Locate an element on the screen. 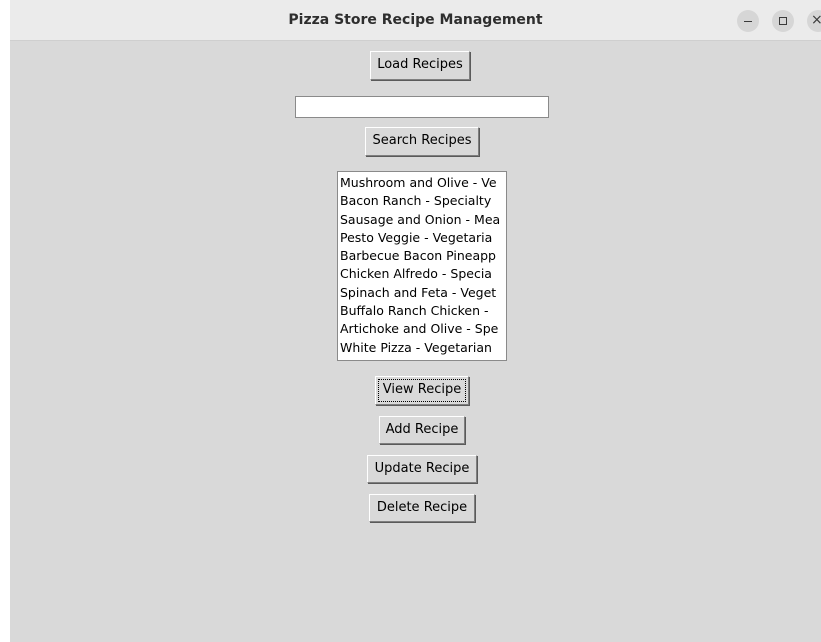  list-item: Barbecue Bacon Pineapp is located at coordinates (423, 256).